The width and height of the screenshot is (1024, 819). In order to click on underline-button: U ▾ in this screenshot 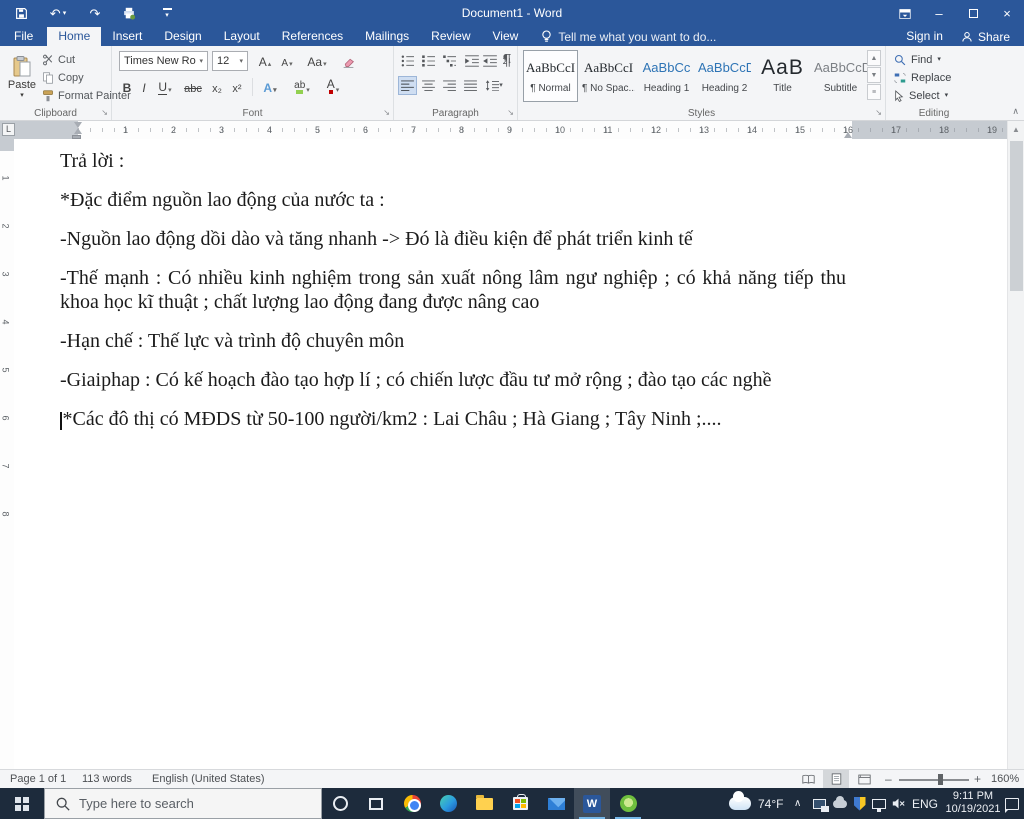, I will do `click(165, 87)`.